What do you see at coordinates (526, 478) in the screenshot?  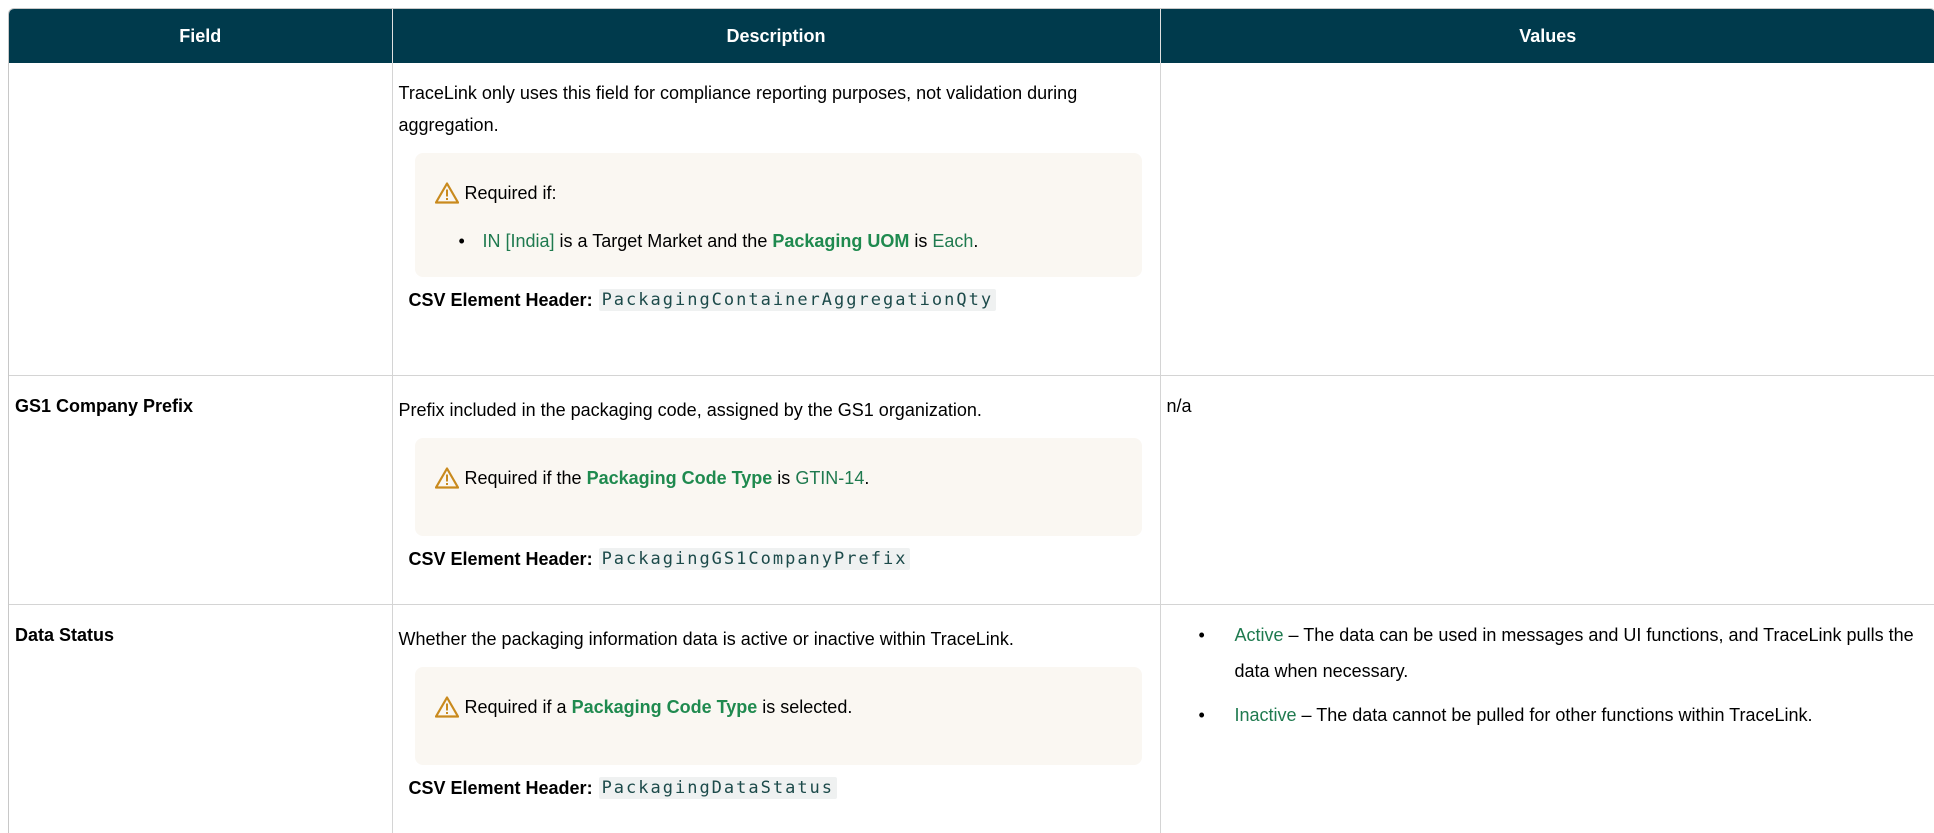 I see `note-lead: Required if the` at bounding box center [526, 478].